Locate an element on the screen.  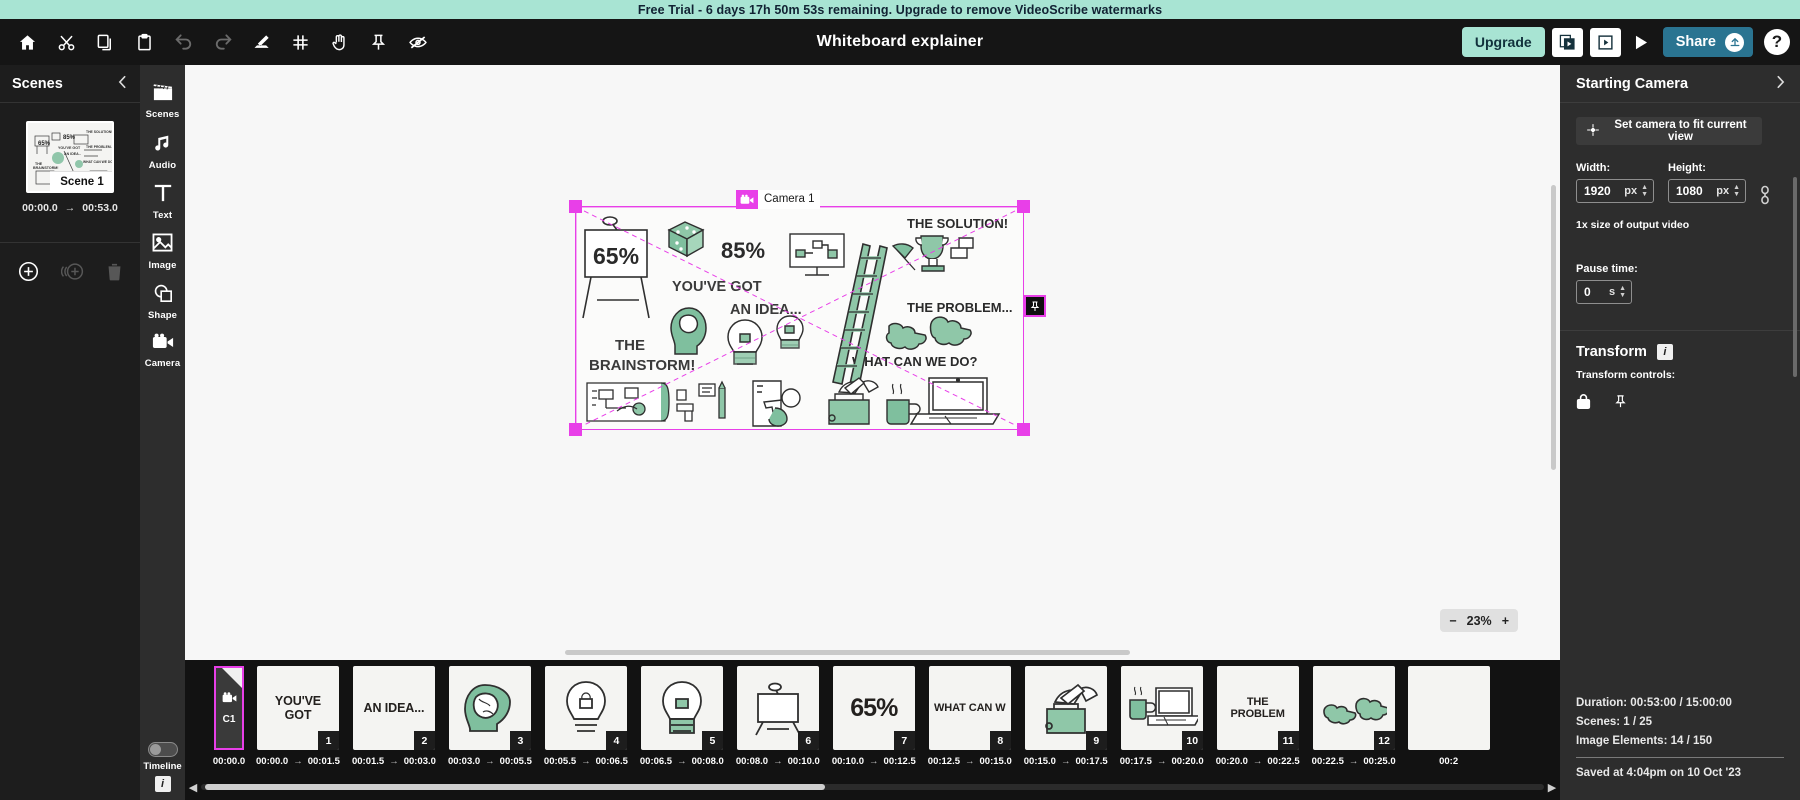
cut-icon is located at coordinates (66, 42).